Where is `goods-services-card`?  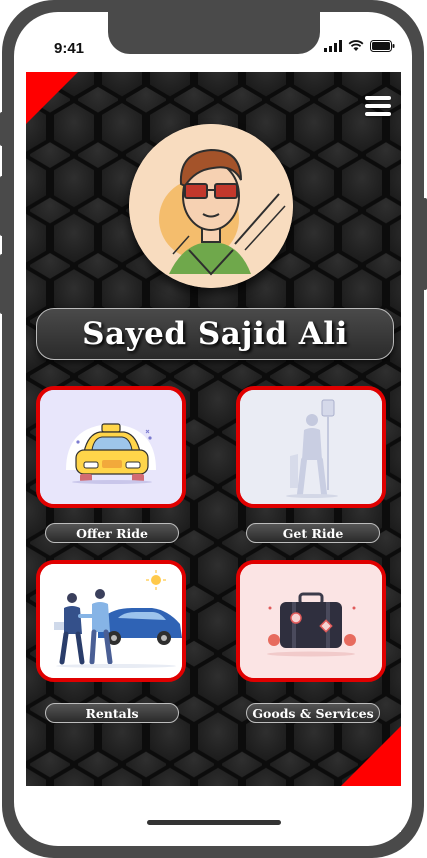
goods-services-card is located at coordinates (311, 621).